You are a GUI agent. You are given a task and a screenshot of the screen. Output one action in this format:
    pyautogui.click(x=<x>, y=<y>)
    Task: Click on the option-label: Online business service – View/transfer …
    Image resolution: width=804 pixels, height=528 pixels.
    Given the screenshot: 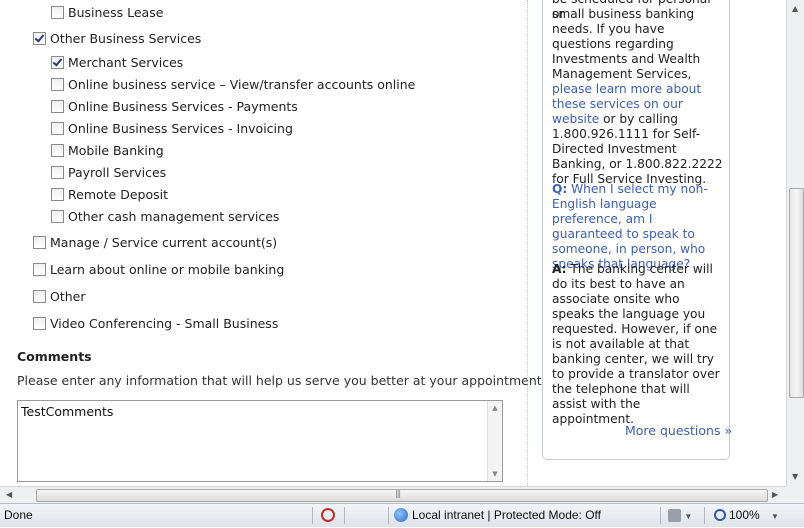 What is the action you would take?
    pyautogui.click(x=242, y=84)
    